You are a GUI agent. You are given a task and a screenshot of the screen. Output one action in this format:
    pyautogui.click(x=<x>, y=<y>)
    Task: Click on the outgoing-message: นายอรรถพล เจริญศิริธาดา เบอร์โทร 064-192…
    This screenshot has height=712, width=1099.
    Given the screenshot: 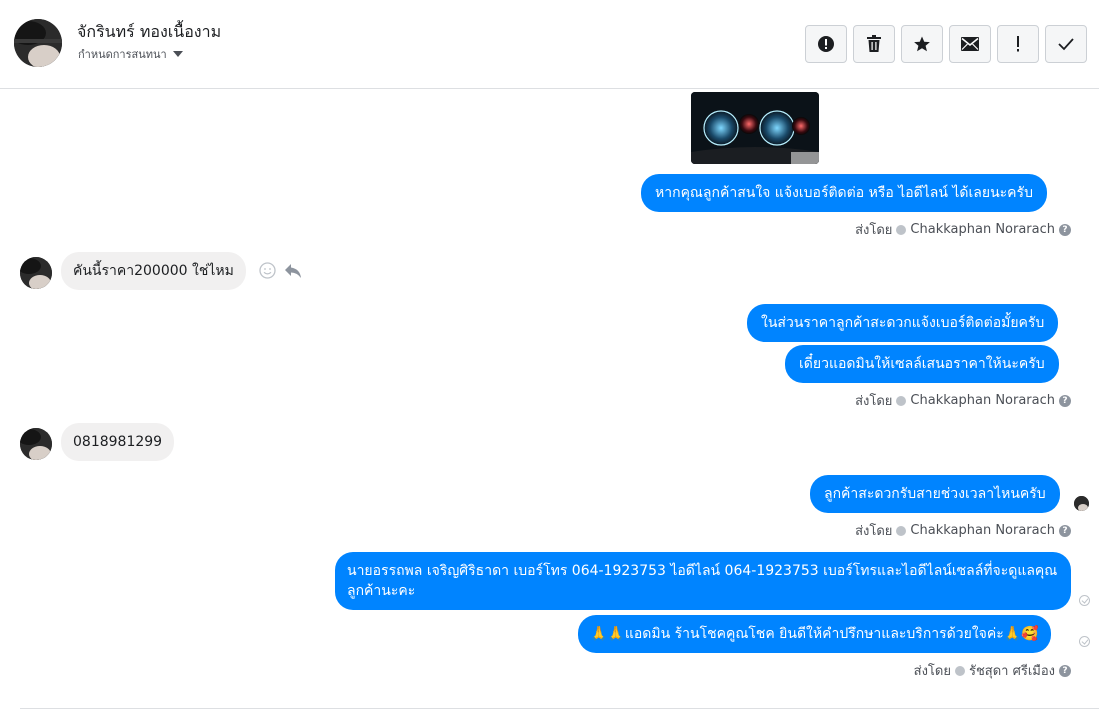 What is the action you would take?
    pyautogui.click(x=703, y=581)
    